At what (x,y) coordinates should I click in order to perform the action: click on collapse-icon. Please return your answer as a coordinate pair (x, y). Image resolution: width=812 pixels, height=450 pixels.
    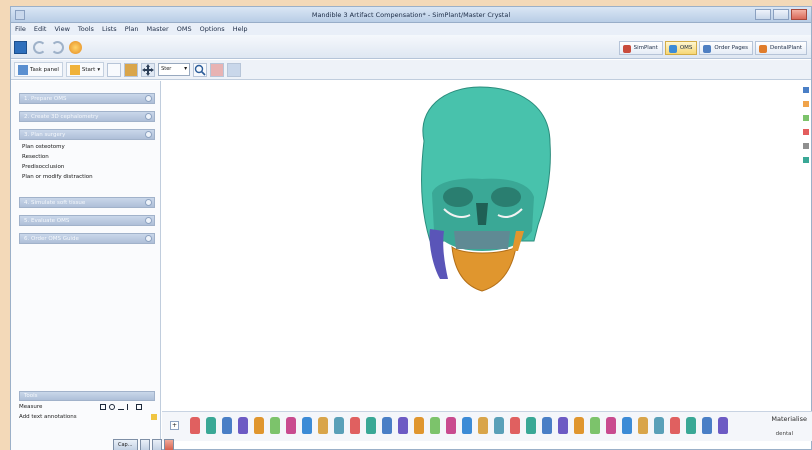
    Looking at the image, I should click on (148, 134).